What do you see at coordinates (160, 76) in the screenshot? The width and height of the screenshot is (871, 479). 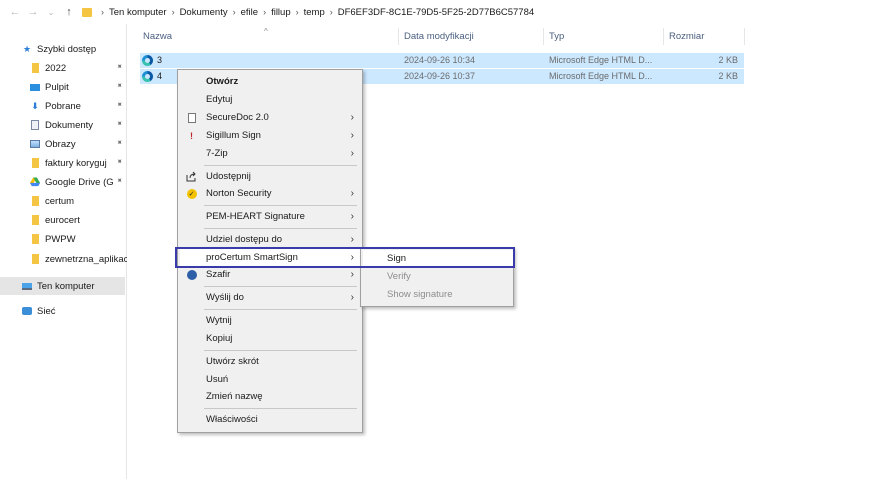 I see `file-name: 4` at bounding box center [160, 76].